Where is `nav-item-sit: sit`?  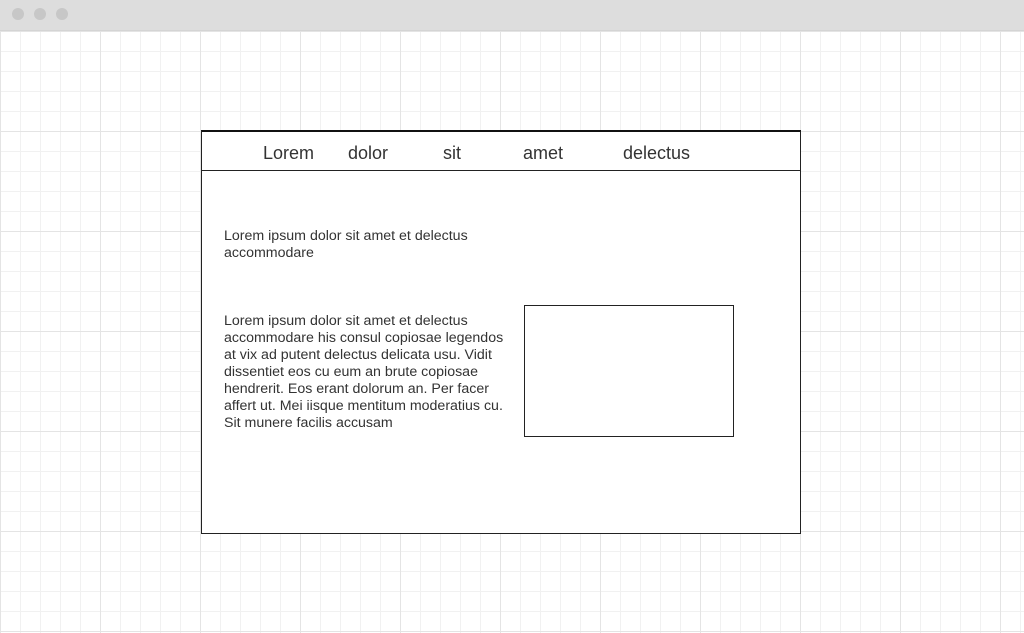 nav-item-sit: sit is located at coordinates (452, 153).